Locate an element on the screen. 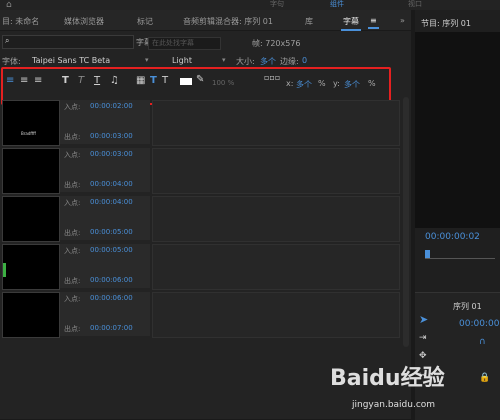 The height and width of the screenshot is (420, 500). top-menu-strip: ⌂ 字句 组件 视口 is located at coordinates (250, 5).